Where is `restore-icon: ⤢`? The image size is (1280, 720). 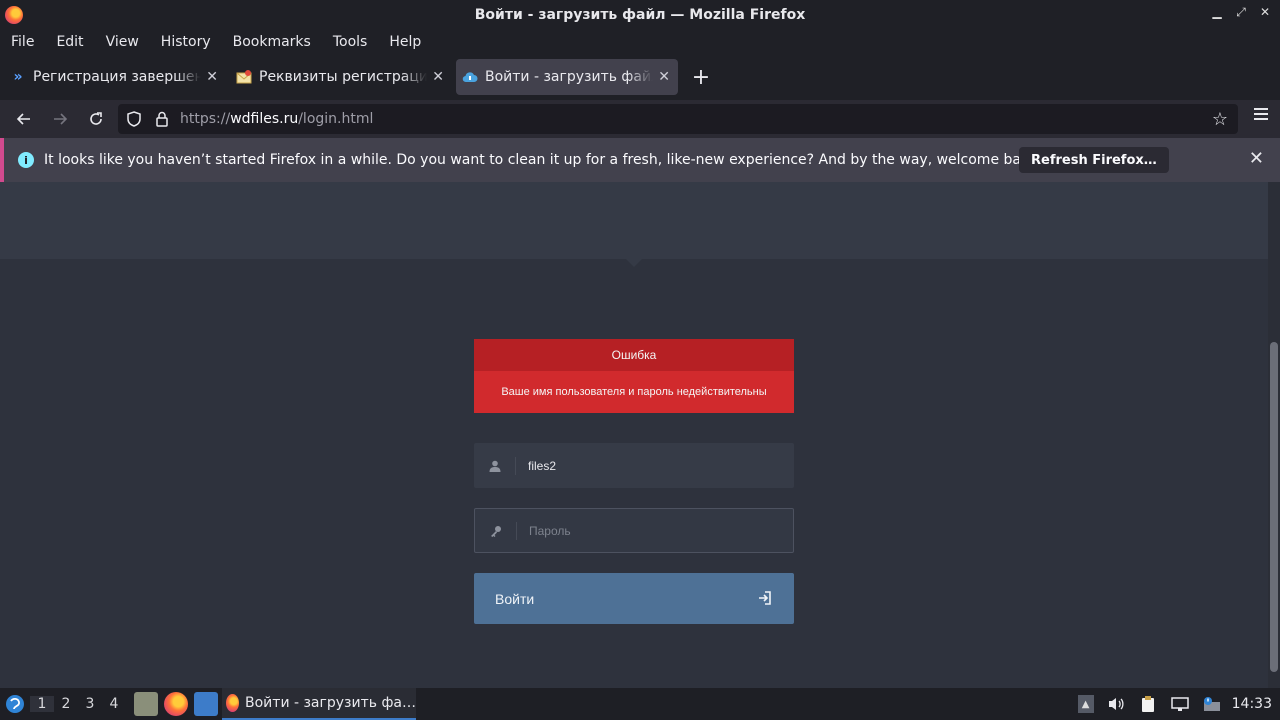 restore-icon: ⤢ is located at coordinates (1241, 12).